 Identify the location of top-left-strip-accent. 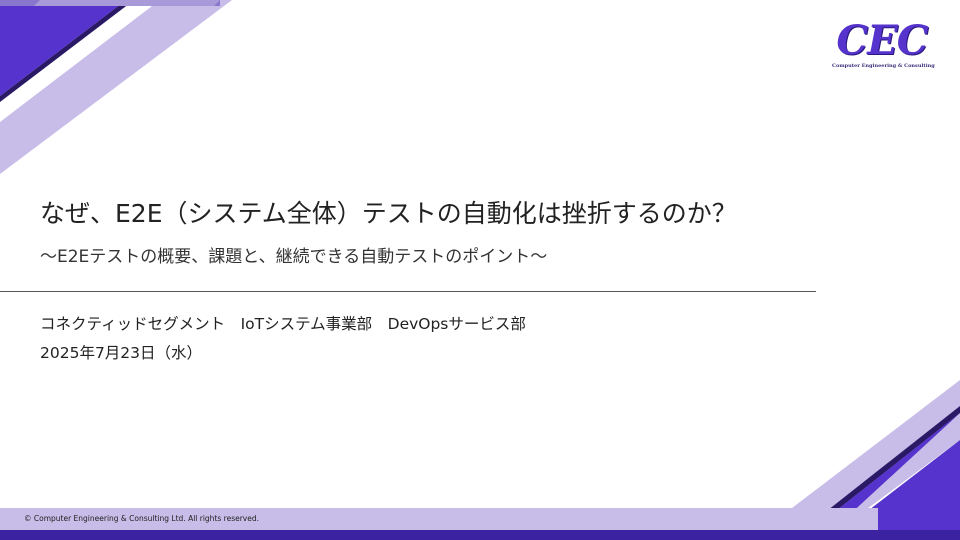
(127, 3).